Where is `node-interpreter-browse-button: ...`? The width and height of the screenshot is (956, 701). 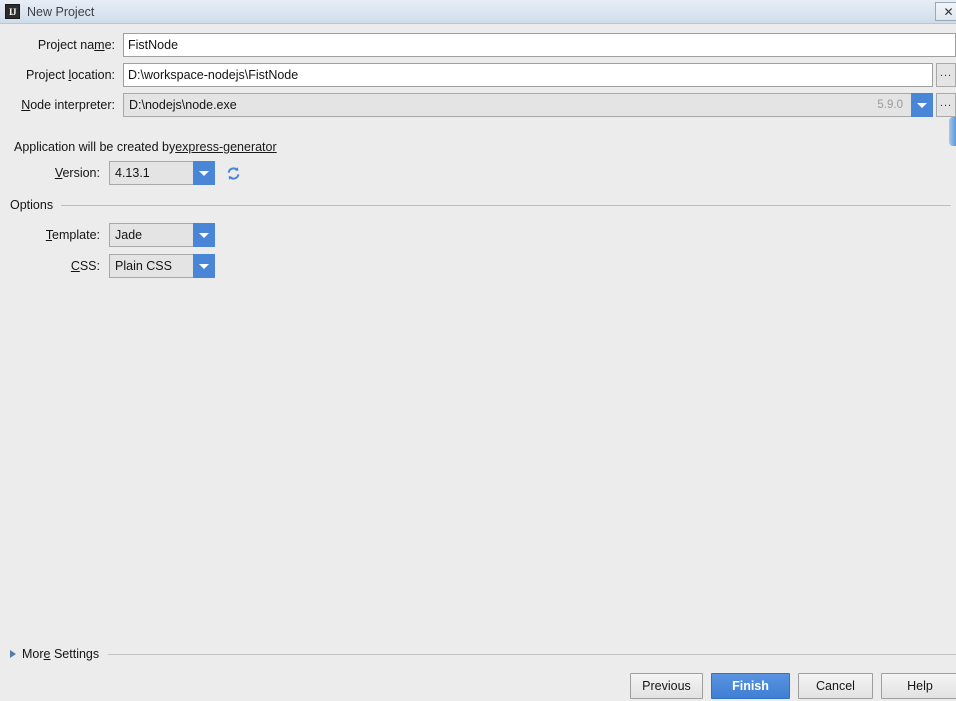
node-interpreter-browse-button: ... is located at coordinates (946, 105).